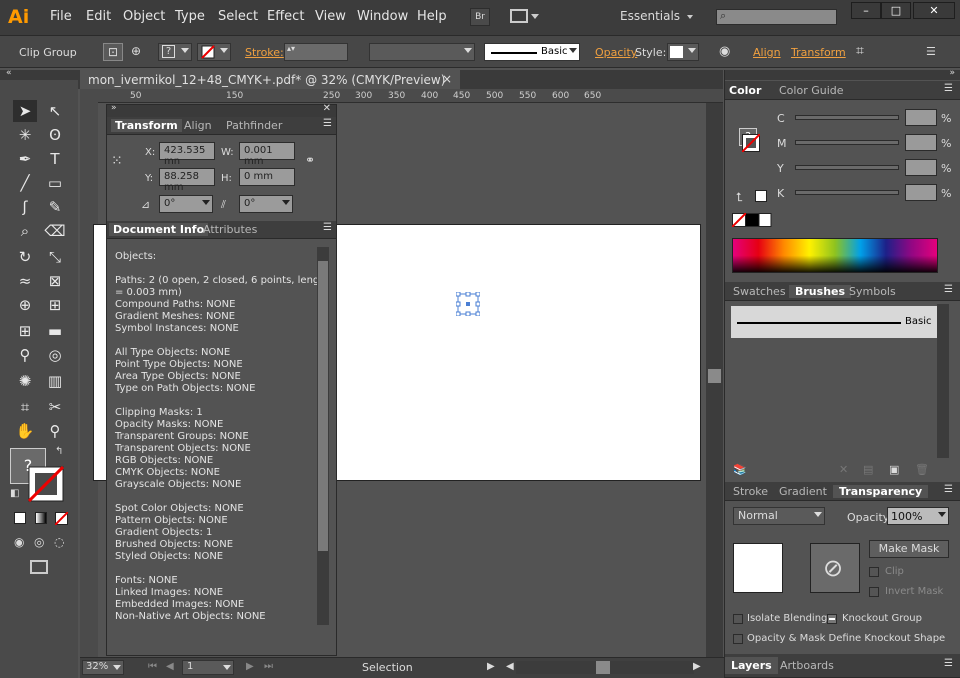 The width and height of the screenshot is (960, 678). Describe the element at coordinates (387, 667) in the screenshot. I see `current-tool-label: Selection` at that location.